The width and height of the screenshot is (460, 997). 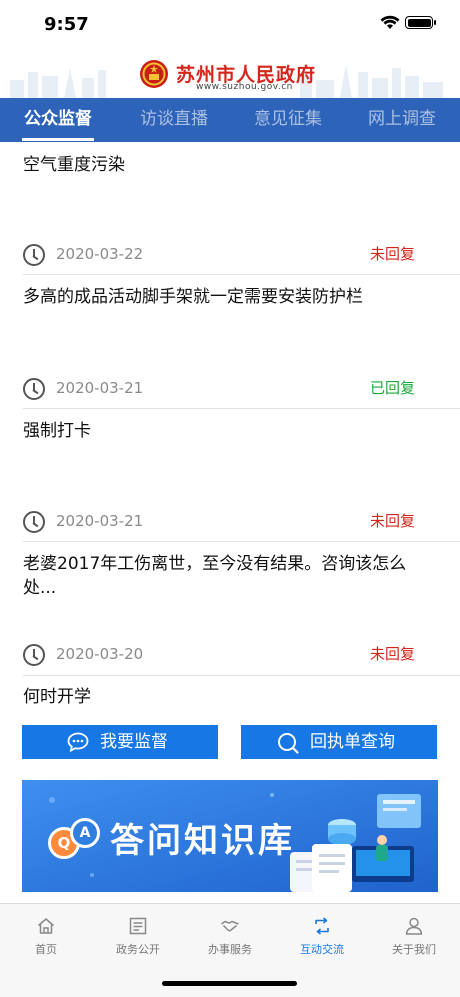 I want to click on tab-online-survey: 网上调查, so click(x=402, y=120).